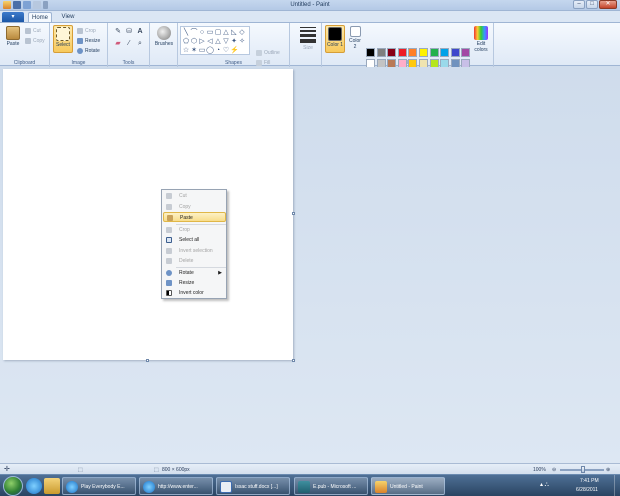 The width and height of the screenshot is (620, 496). Describe the element at coordinates (268, 53) in the screenshot. I see `outline-button: Outline` at that location.